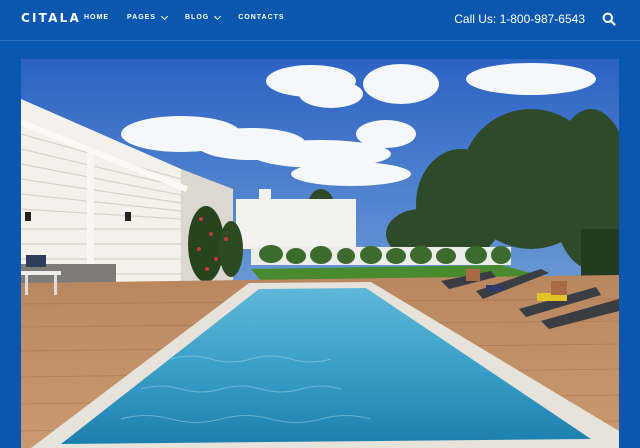 The image size is (640, 448). Describe the element at coordinates (609, 19) in the screenshot. I see `search-icon` at that location.